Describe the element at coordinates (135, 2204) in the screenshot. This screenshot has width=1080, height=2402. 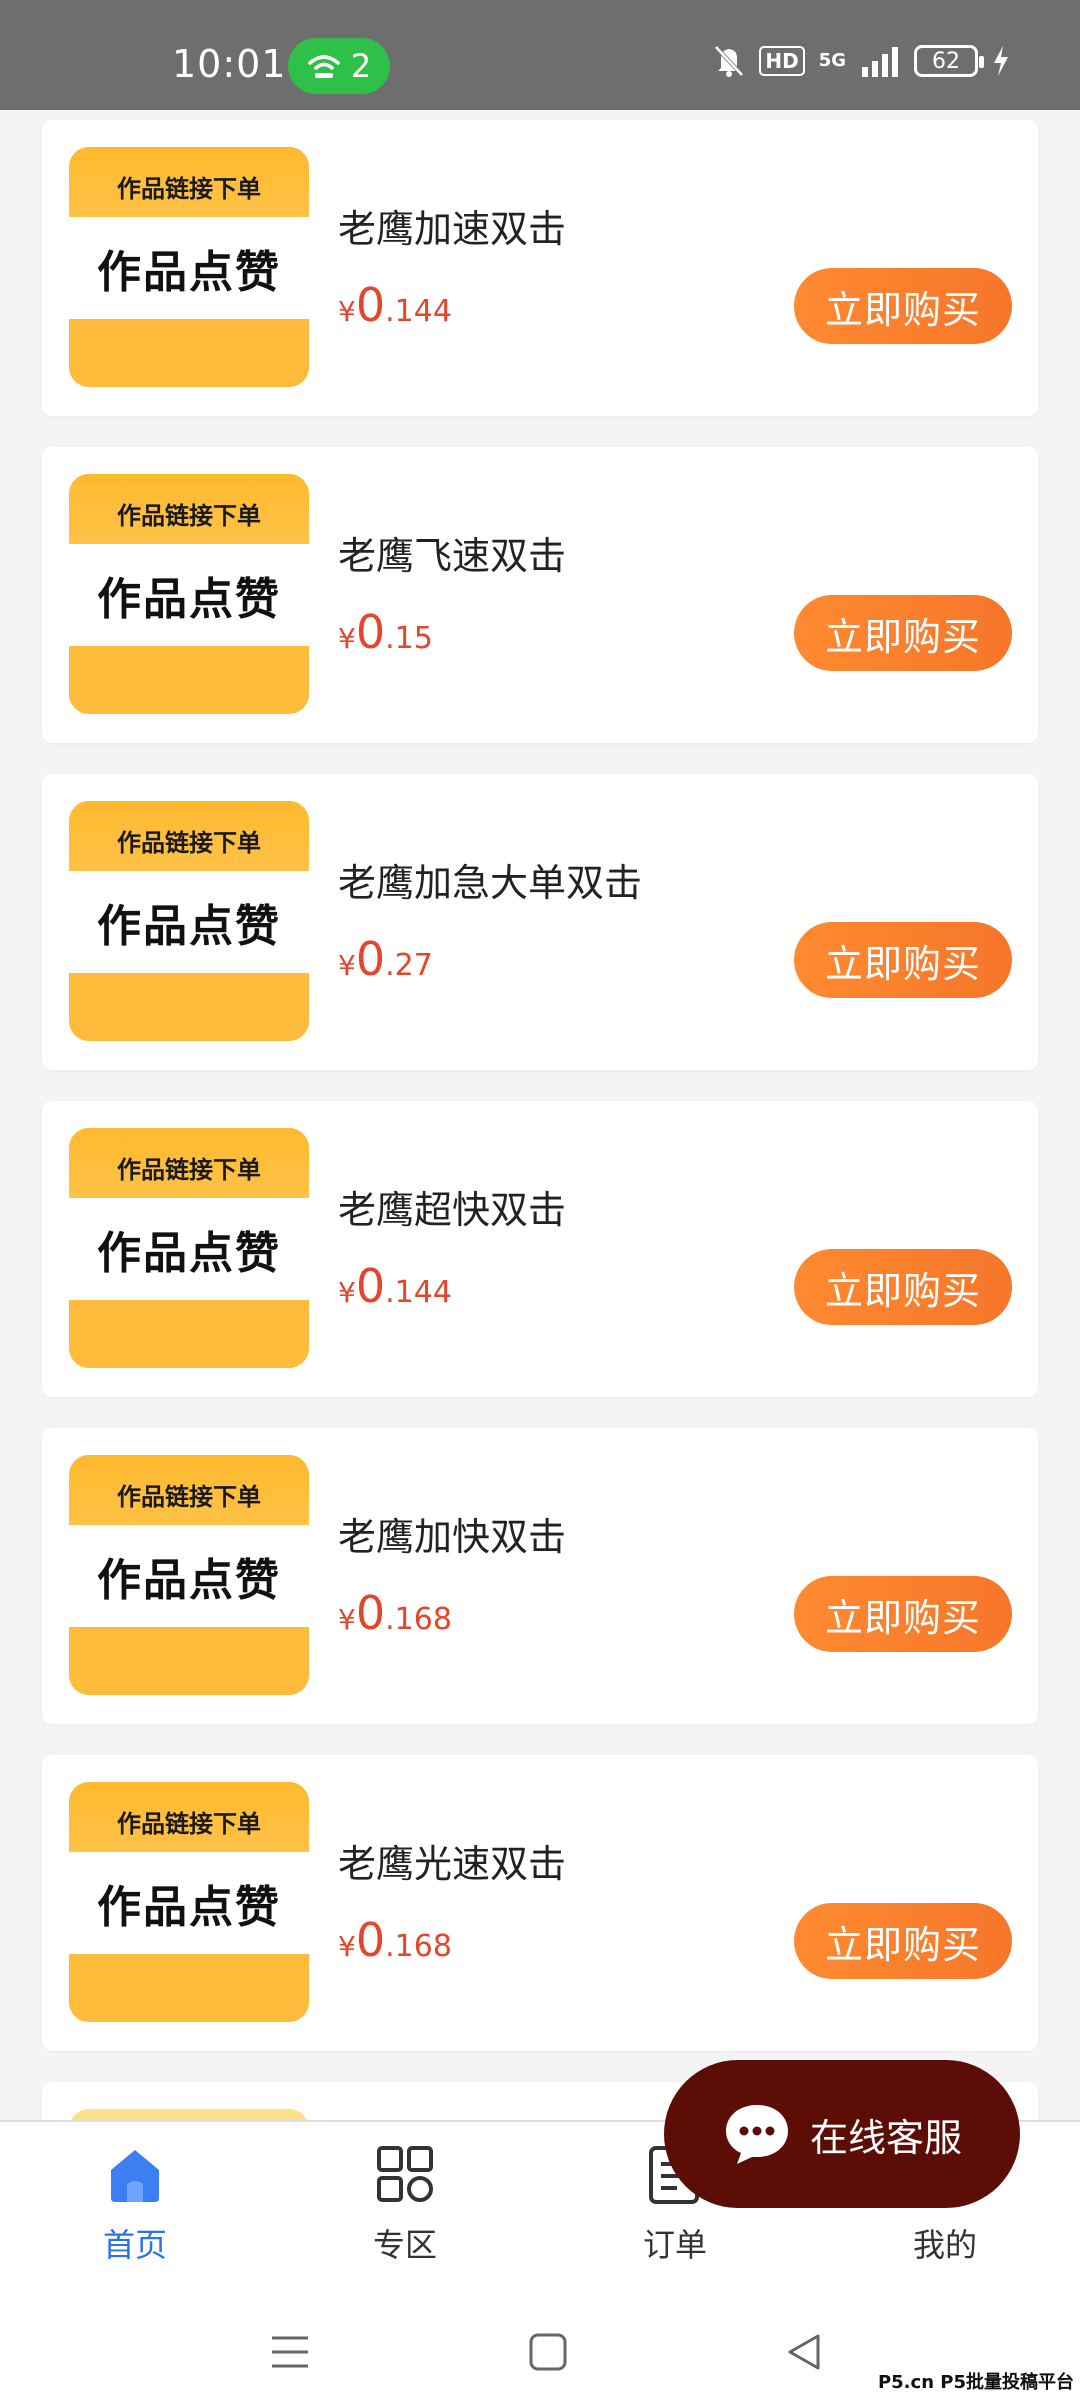
I see `nav-home: 首页` at that location.